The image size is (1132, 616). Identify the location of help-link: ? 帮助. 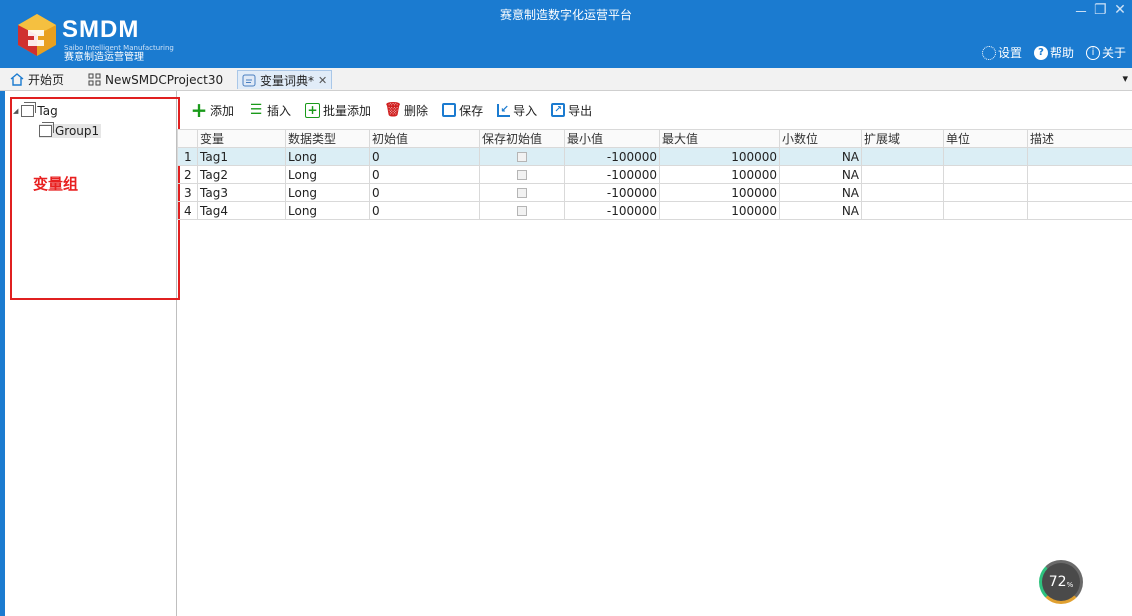
(1053, 52).